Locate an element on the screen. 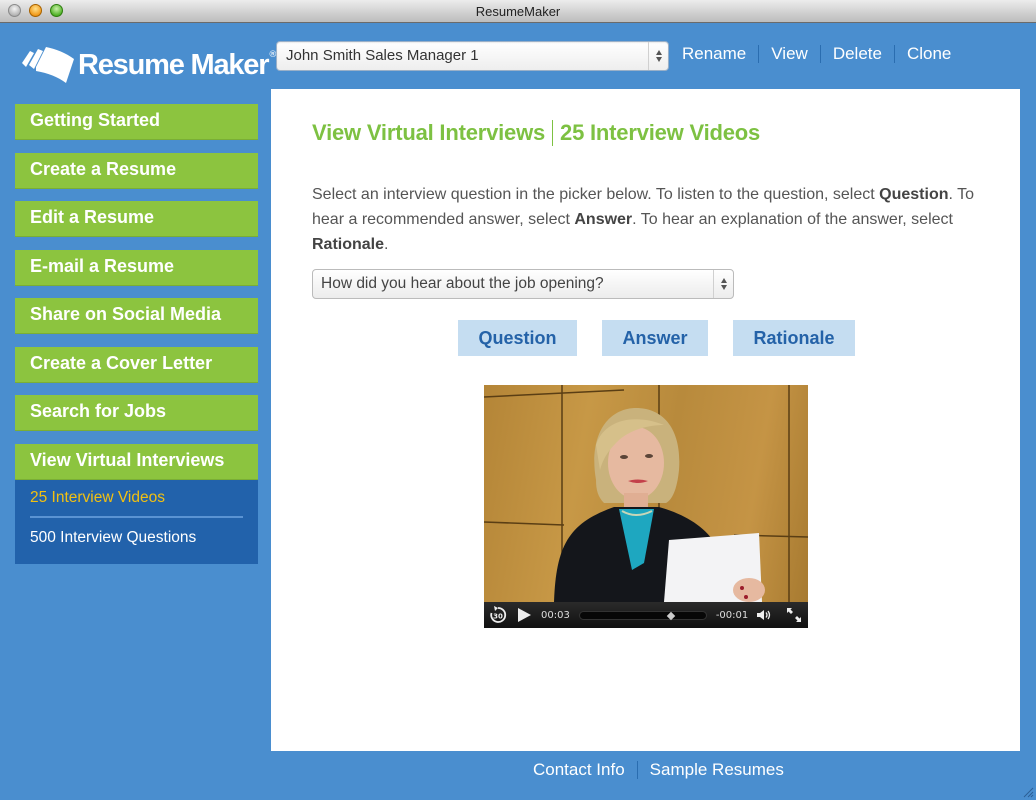 This screenshot has width=1036, height=800. video-controls: 30 00:03 -00:01 is located at coordinates (646, 615).